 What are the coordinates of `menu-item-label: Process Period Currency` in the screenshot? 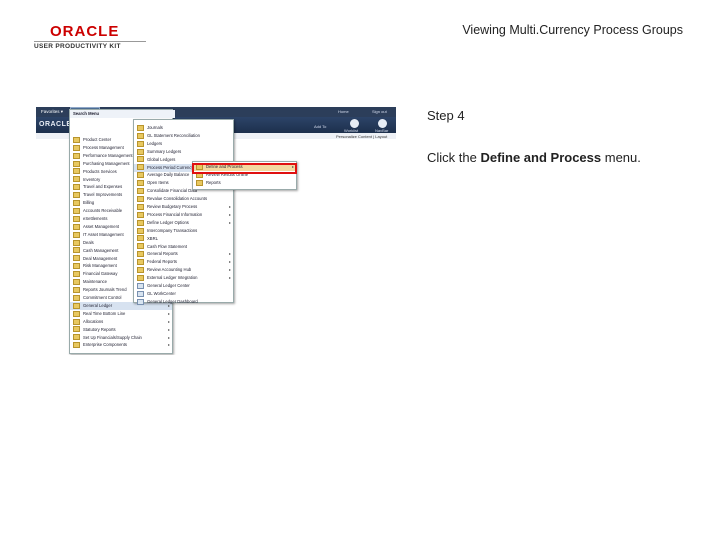 It's located at (170, 167).